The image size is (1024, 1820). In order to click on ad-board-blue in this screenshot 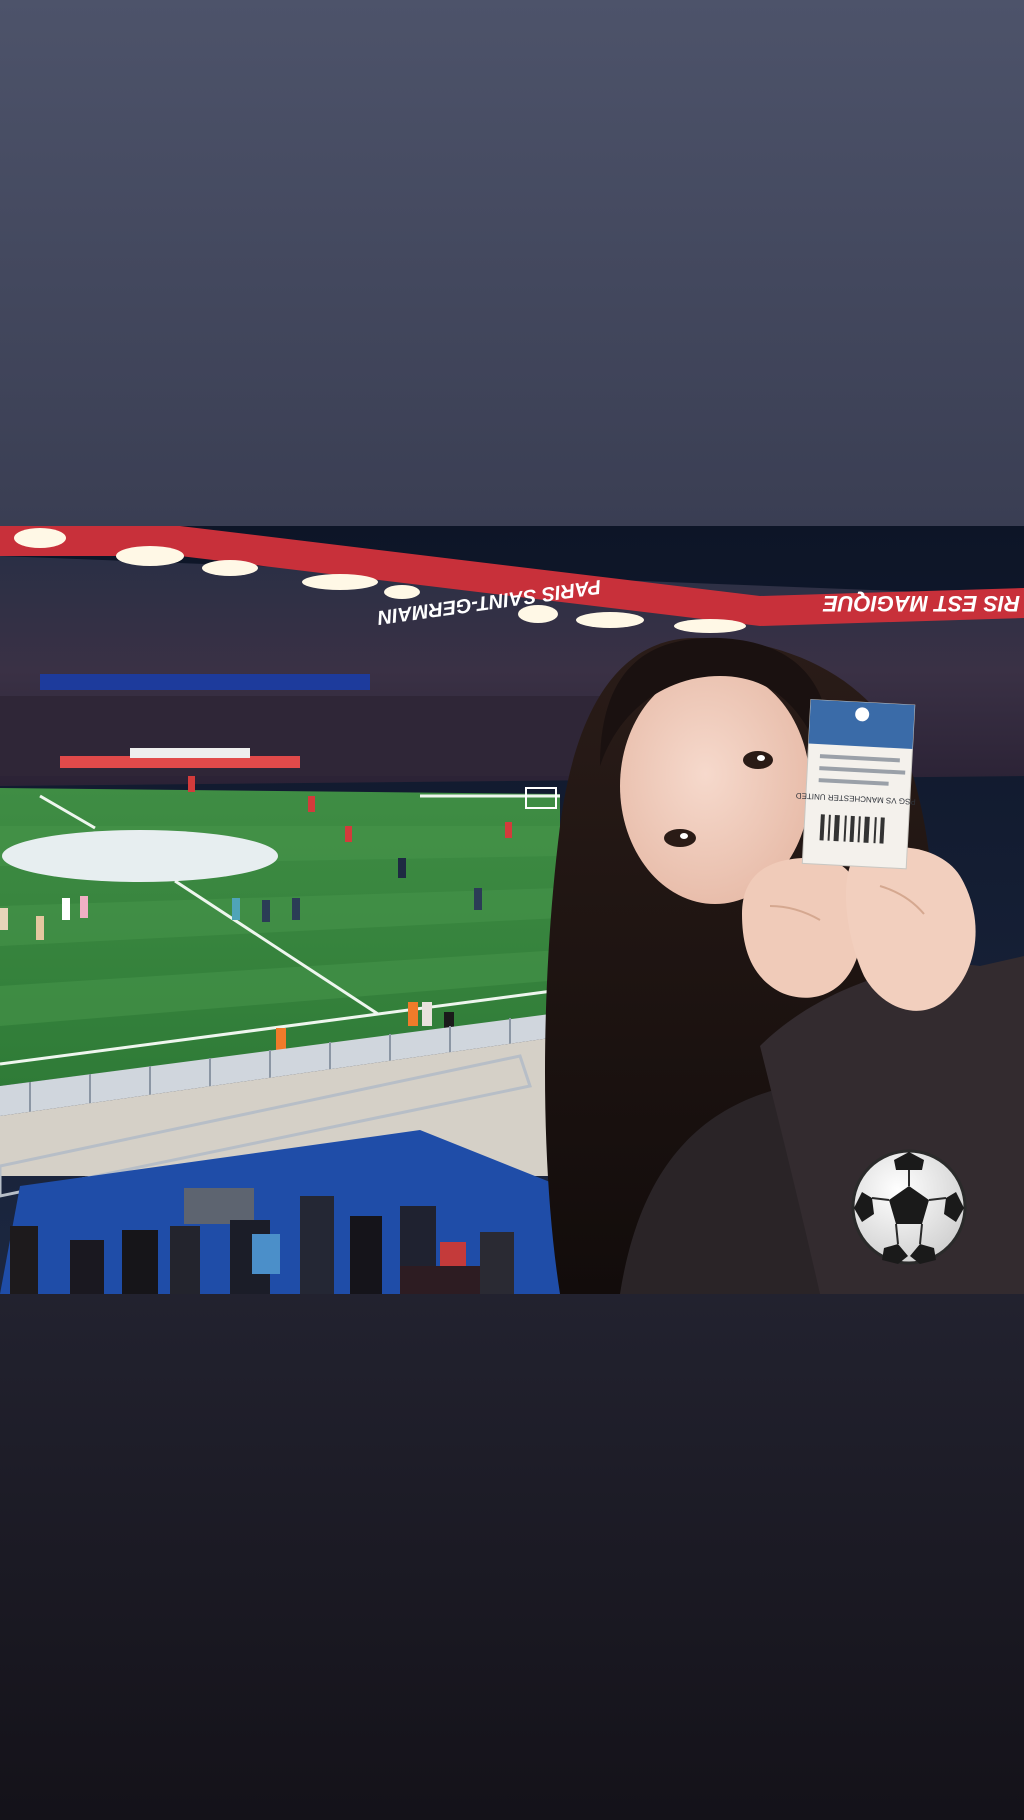, I will do `click(205, 682)`.